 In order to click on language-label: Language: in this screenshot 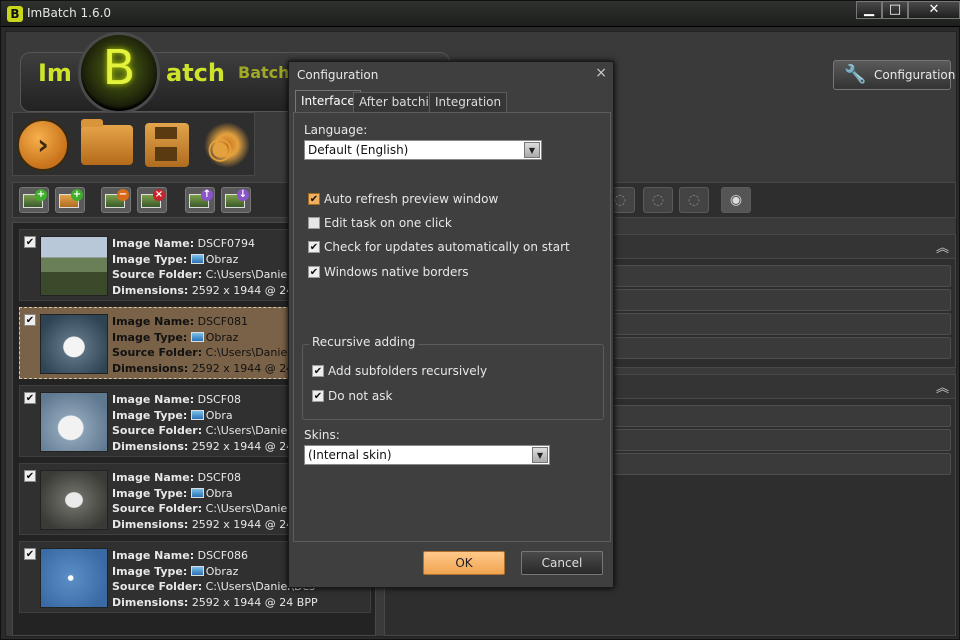, I will do `click(336, 130)`.